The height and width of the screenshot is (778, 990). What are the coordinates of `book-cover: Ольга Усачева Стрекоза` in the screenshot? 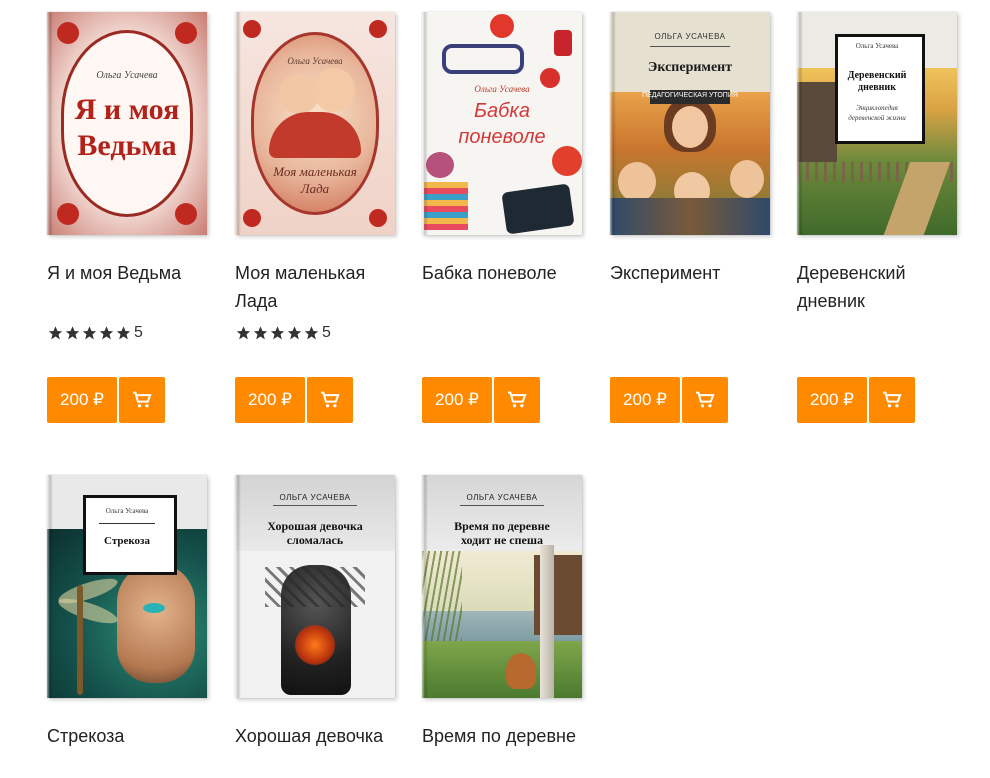 It's located at (127, 586).